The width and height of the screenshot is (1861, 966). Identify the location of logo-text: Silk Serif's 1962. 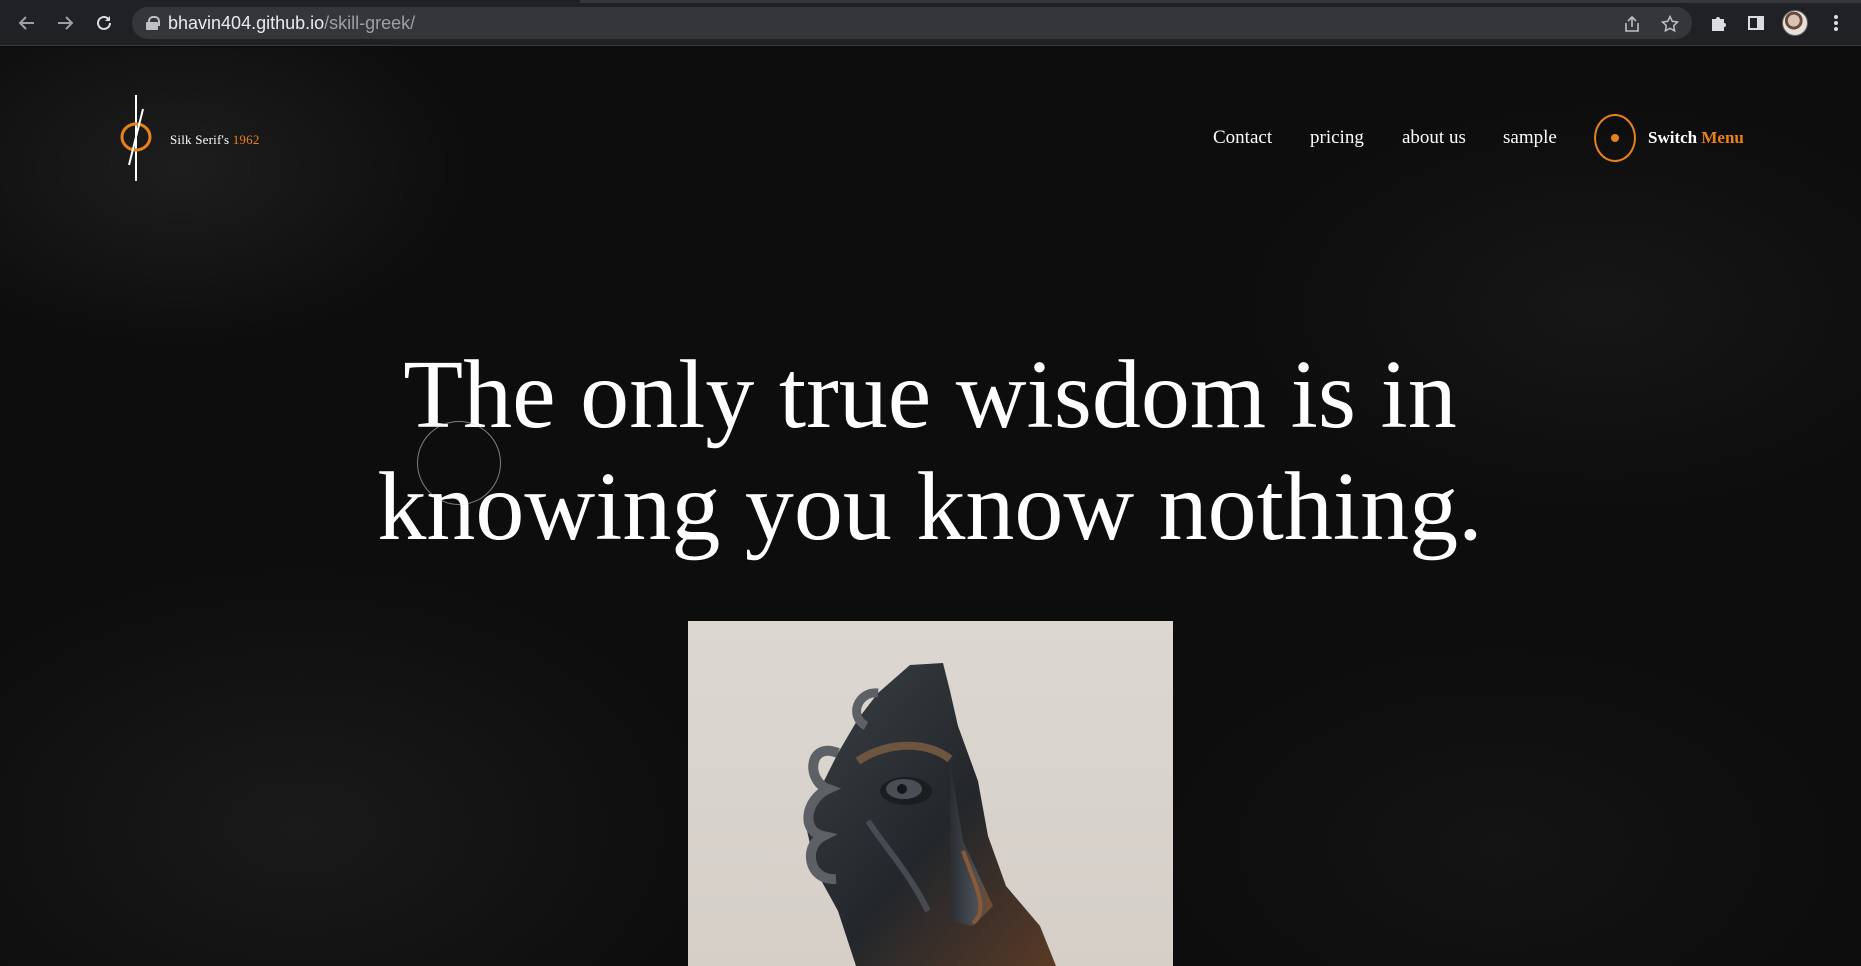
(215, 140).